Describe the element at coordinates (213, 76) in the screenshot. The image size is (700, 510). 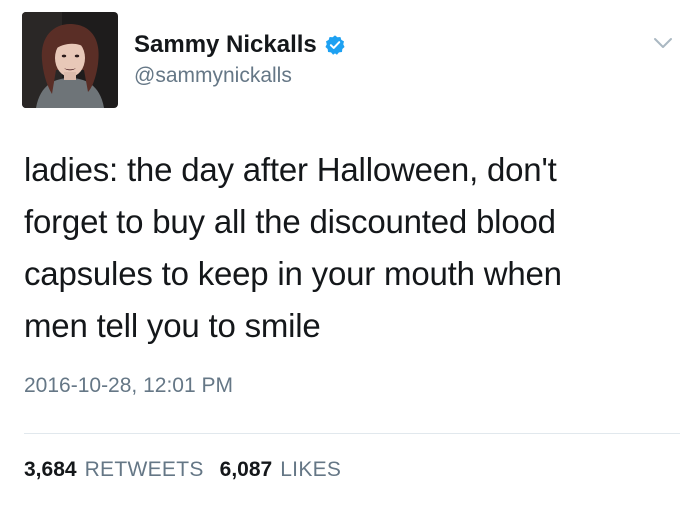
I see `author-handle: @sammynickalls` at that location.